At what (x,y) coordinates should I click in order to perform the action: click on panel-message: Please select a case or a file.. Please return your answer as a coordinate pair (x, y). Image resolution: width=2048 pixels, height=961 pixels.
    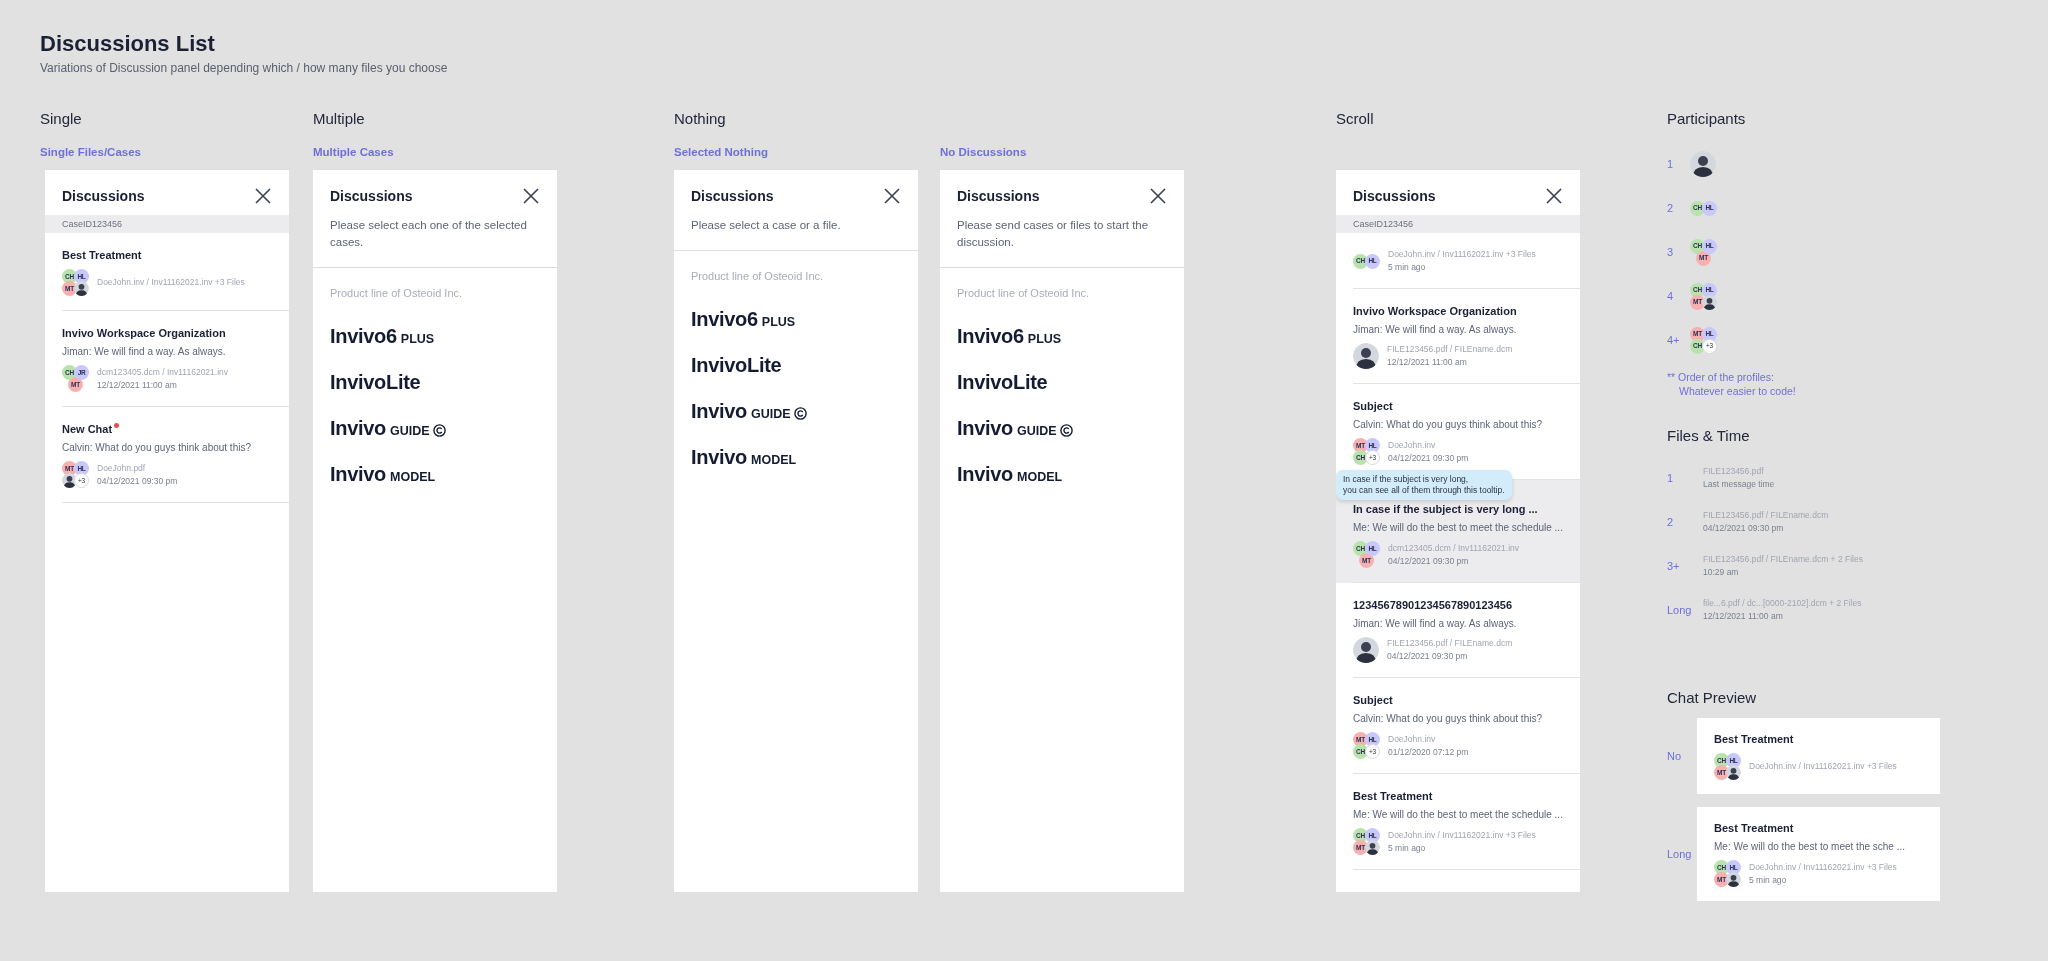
    Looking at the image, I should click on (766, 225).